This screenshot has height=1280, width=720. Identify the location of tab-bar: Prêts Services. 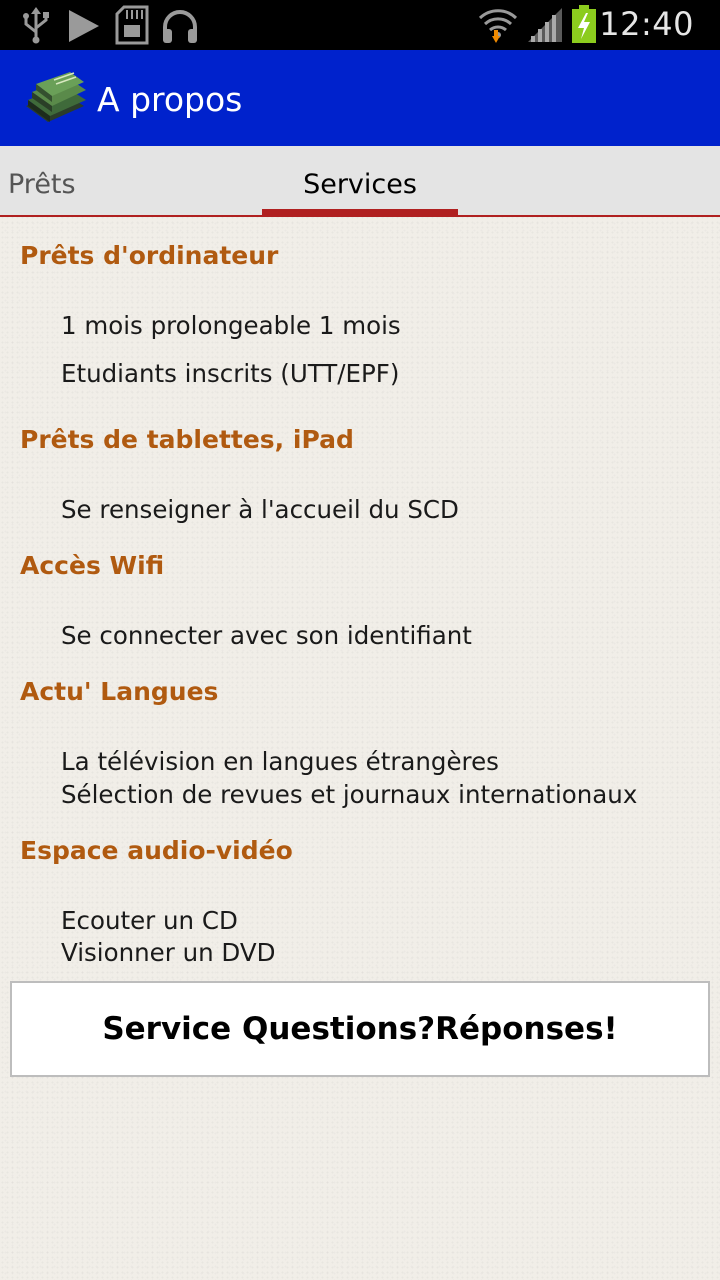
(360, 181).